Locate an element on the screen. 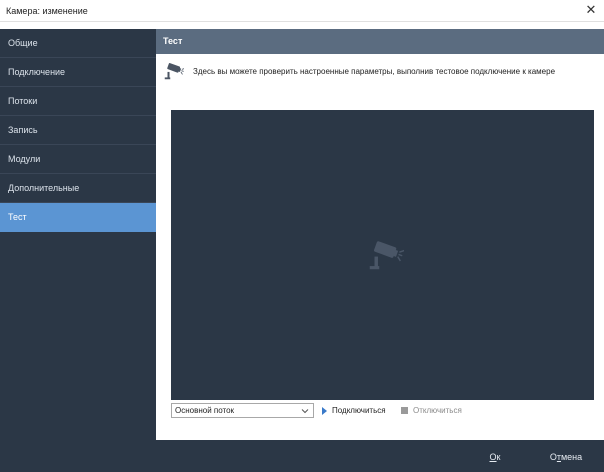 The height and width of the screenshot is (472, 604). ok-button: Ок is located at coordinates (495, 457).